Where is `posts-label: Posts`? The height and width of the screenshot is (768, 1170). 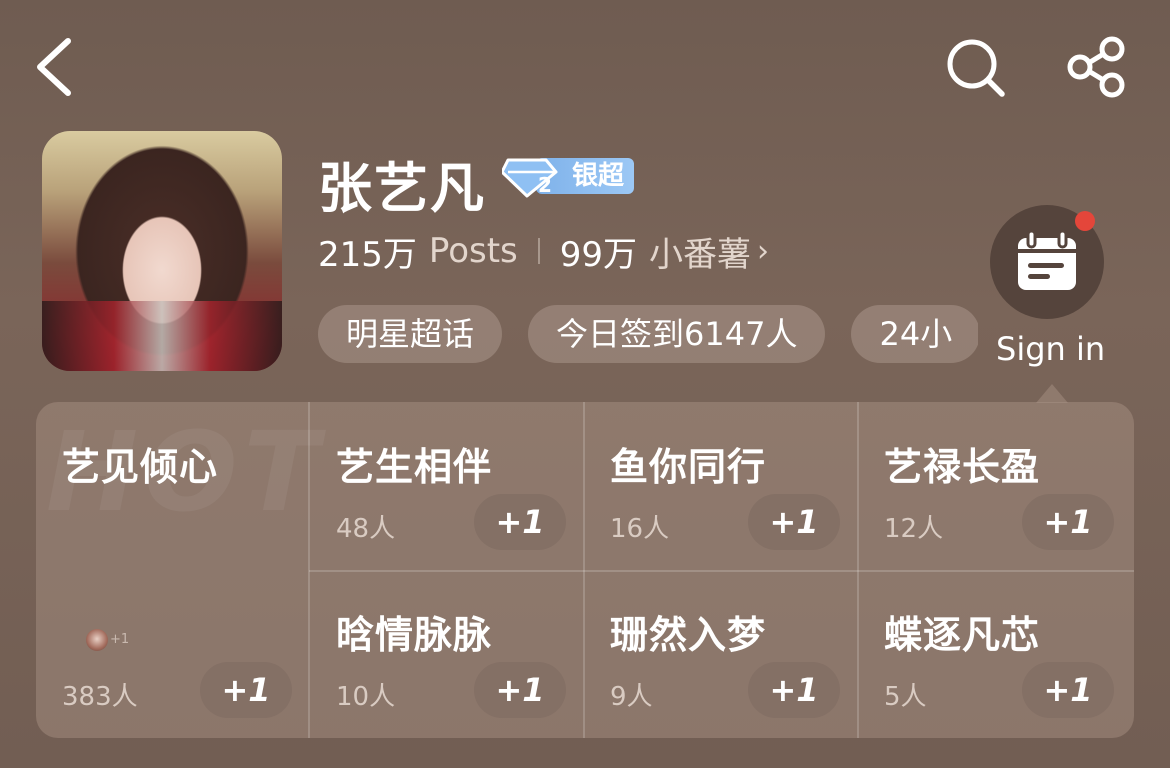
posts-label: Posts is located at coordinates (473, 251).